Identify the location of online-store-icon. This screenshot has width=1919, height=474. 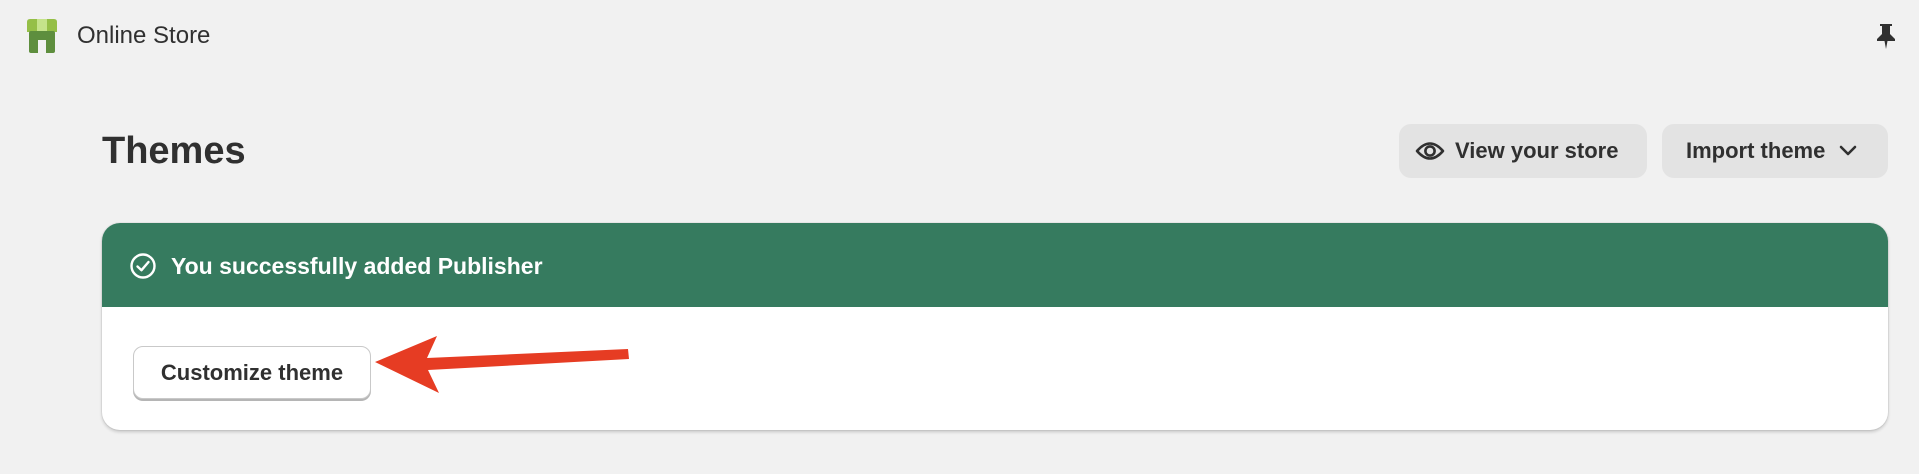
(42, 36).